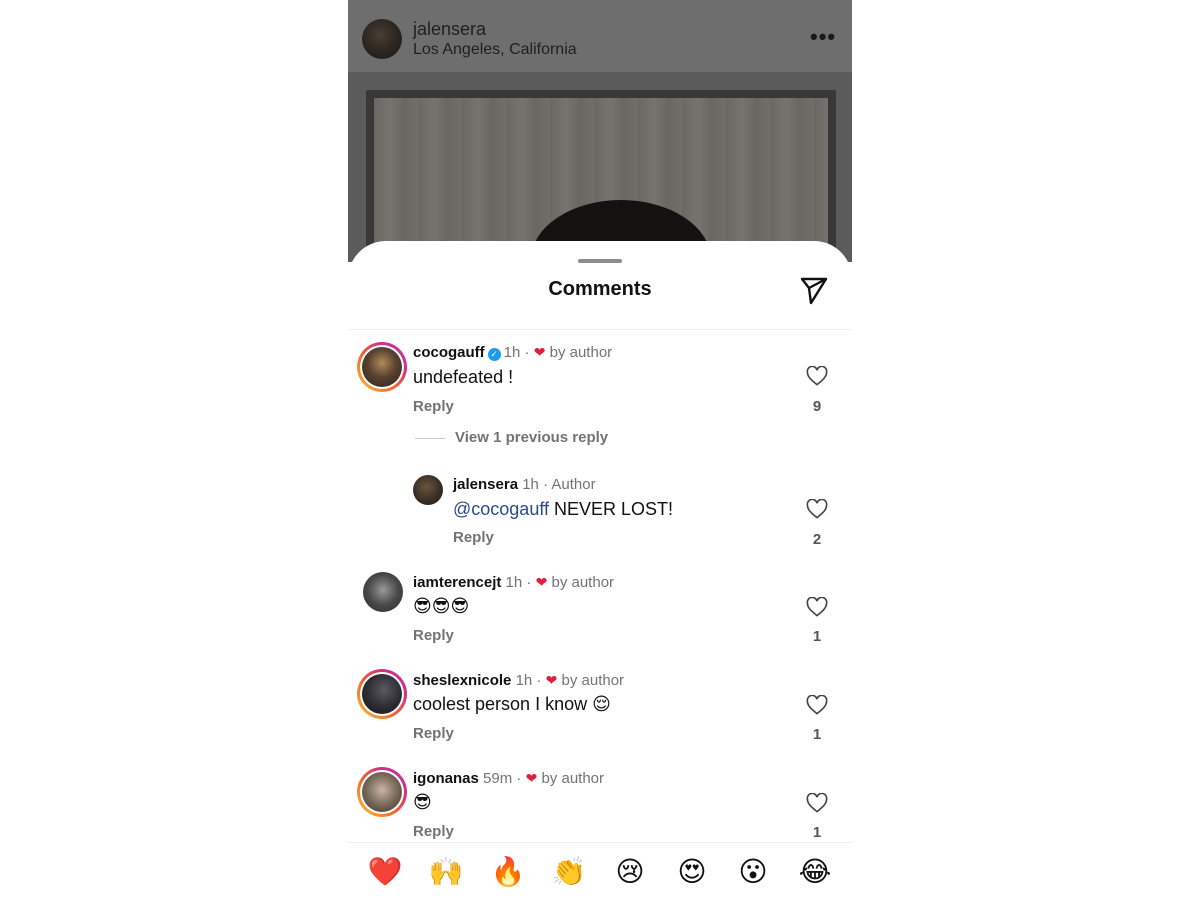  I want to click on comment-username: iamterencejt, so click(457, 582).